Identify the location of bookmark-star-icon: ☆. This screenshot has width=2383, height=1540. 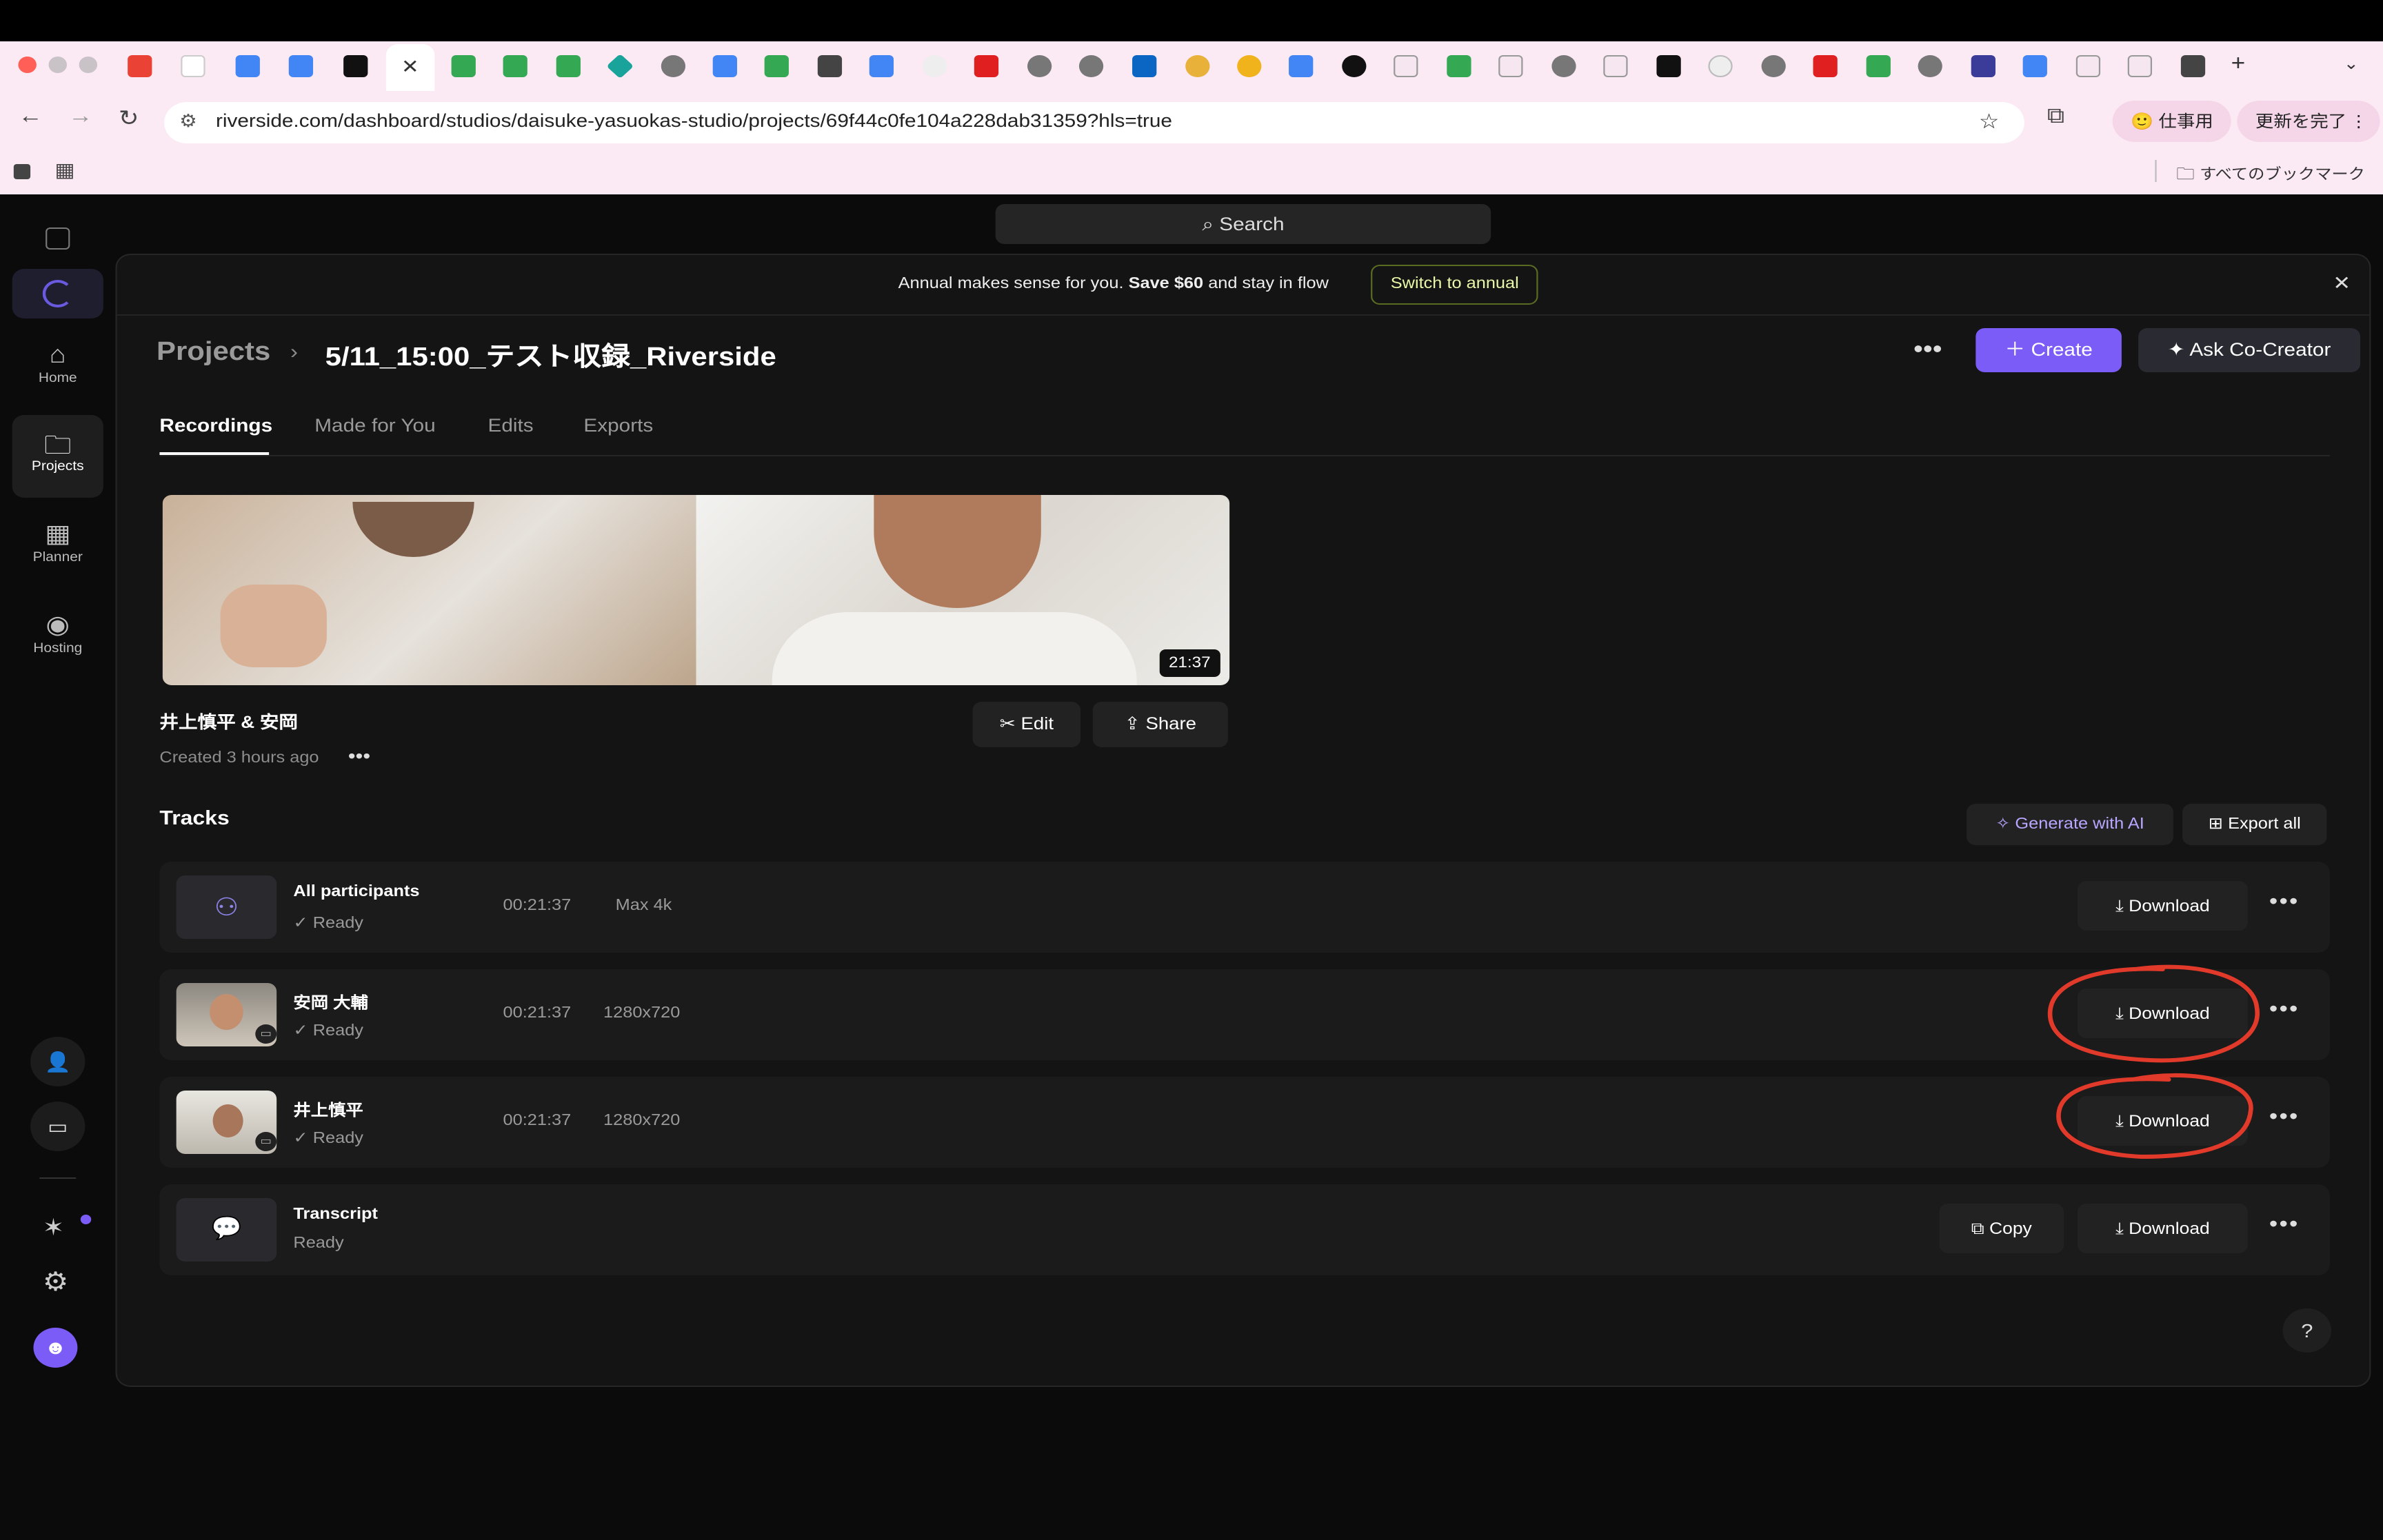
(1989, 122).